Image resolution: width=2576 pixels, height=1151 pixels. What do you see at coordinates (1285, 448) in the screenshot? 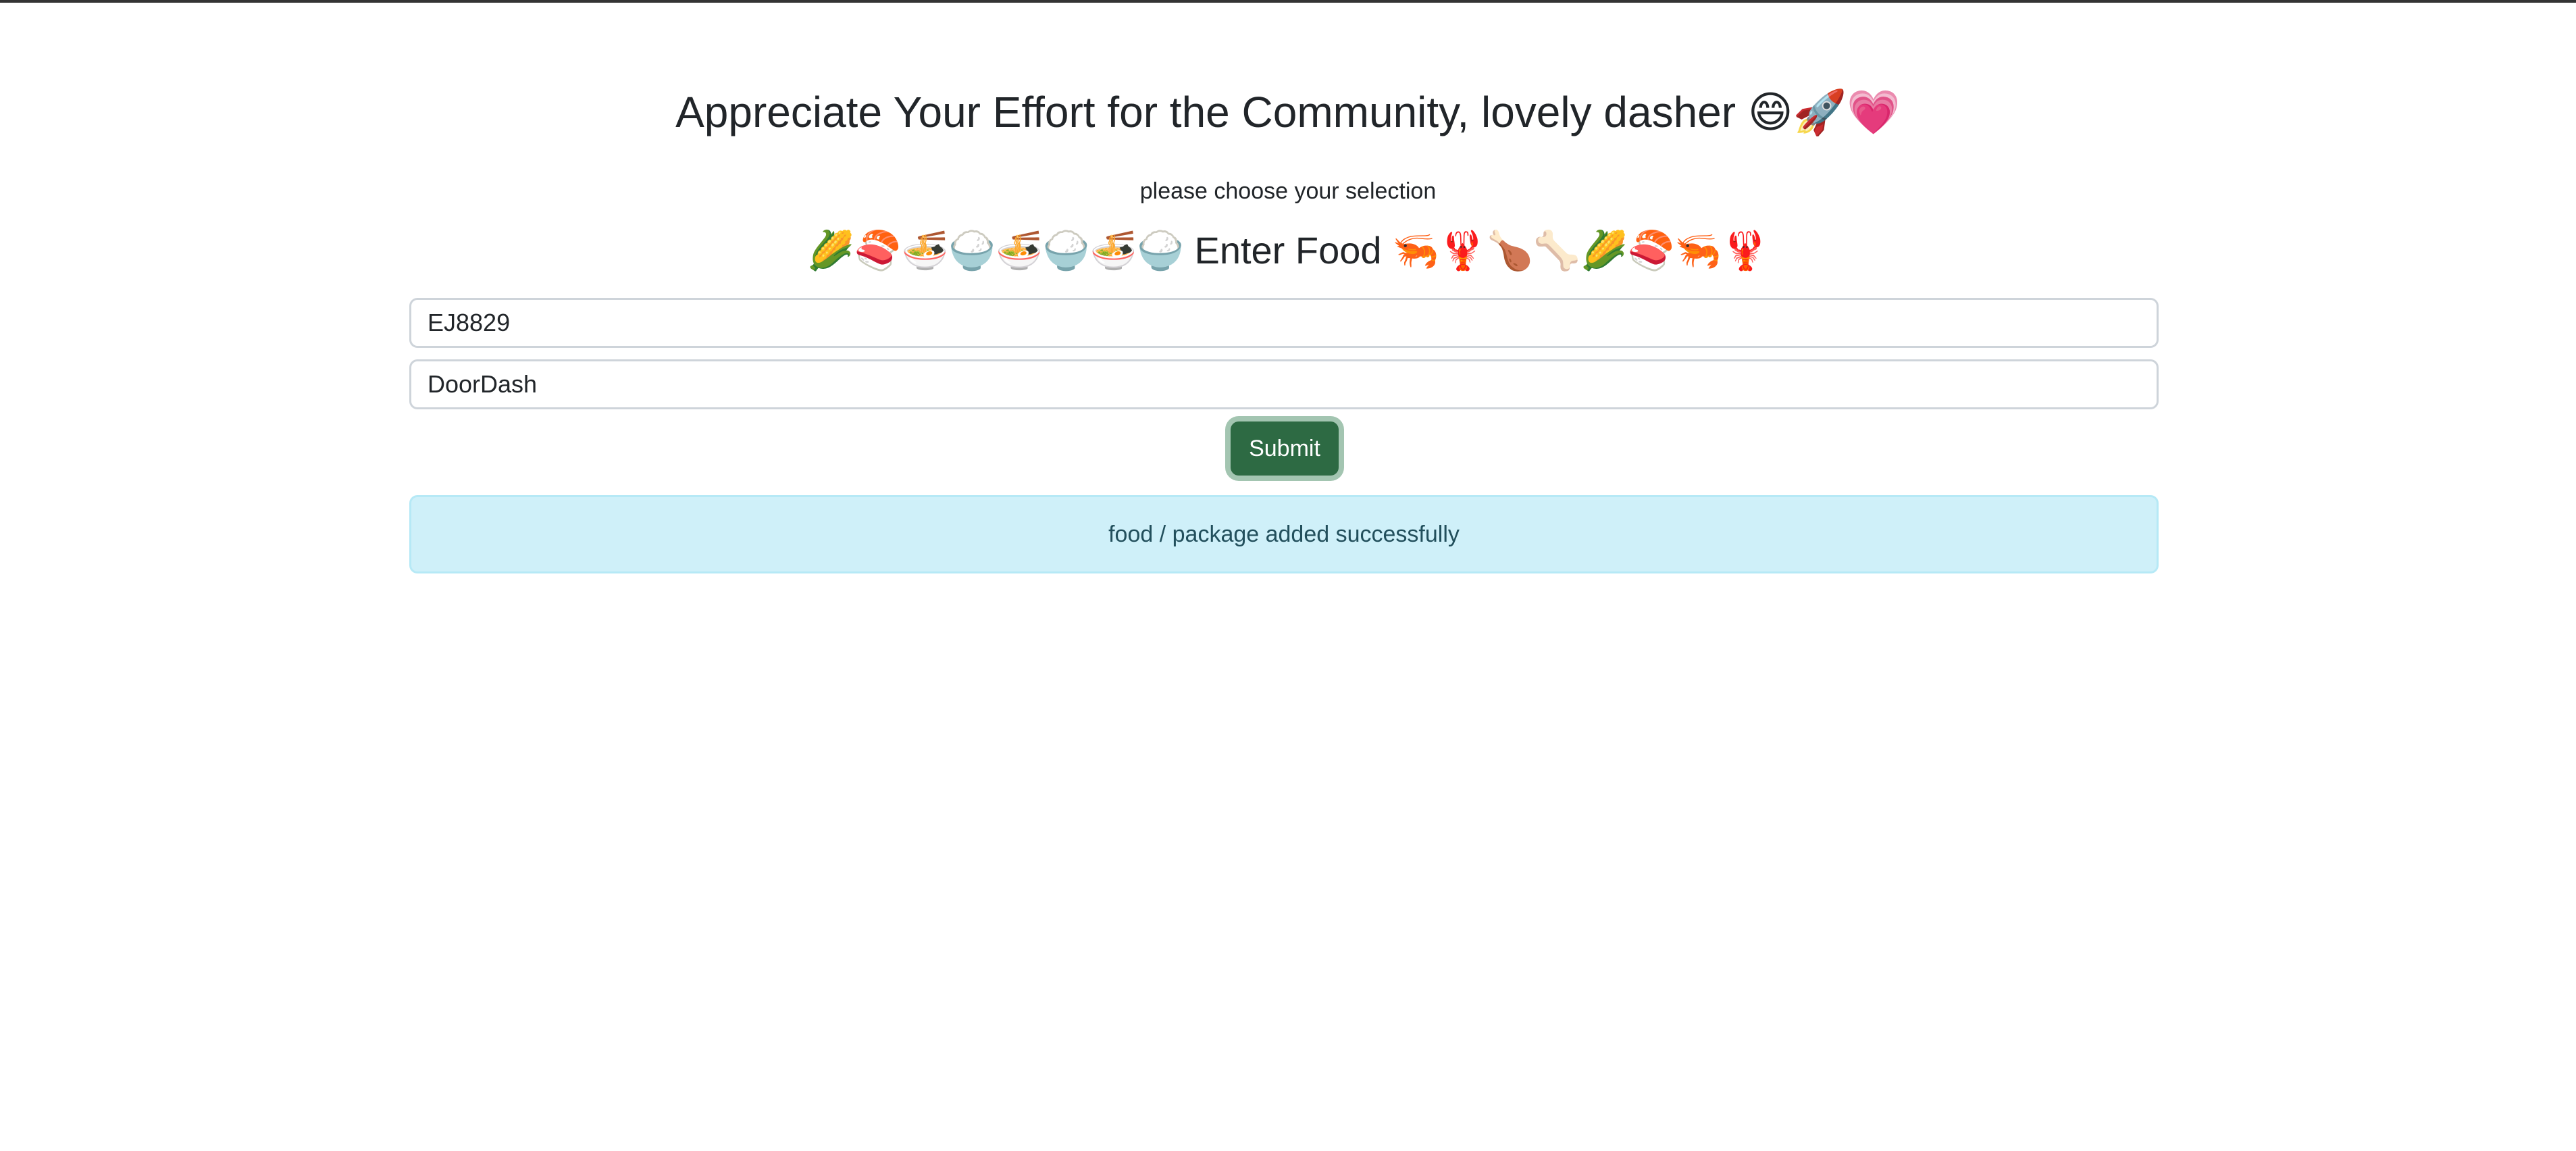
I see `submit-button: Submit` at bounding box center [1285, 448].